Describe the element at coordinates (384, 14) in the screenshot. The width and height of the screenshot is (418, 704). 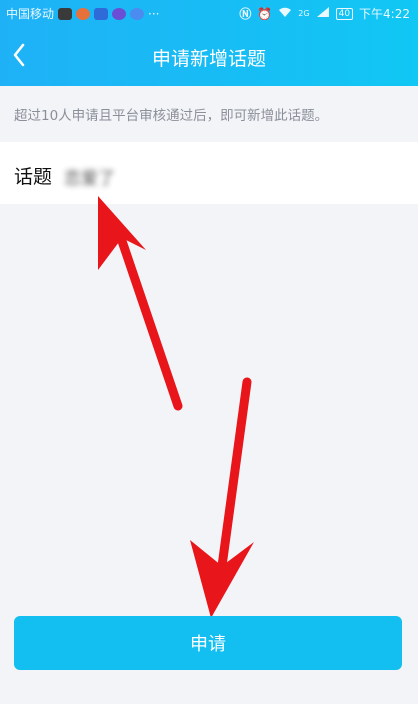
I see `clock: 下午4:22` at that location.